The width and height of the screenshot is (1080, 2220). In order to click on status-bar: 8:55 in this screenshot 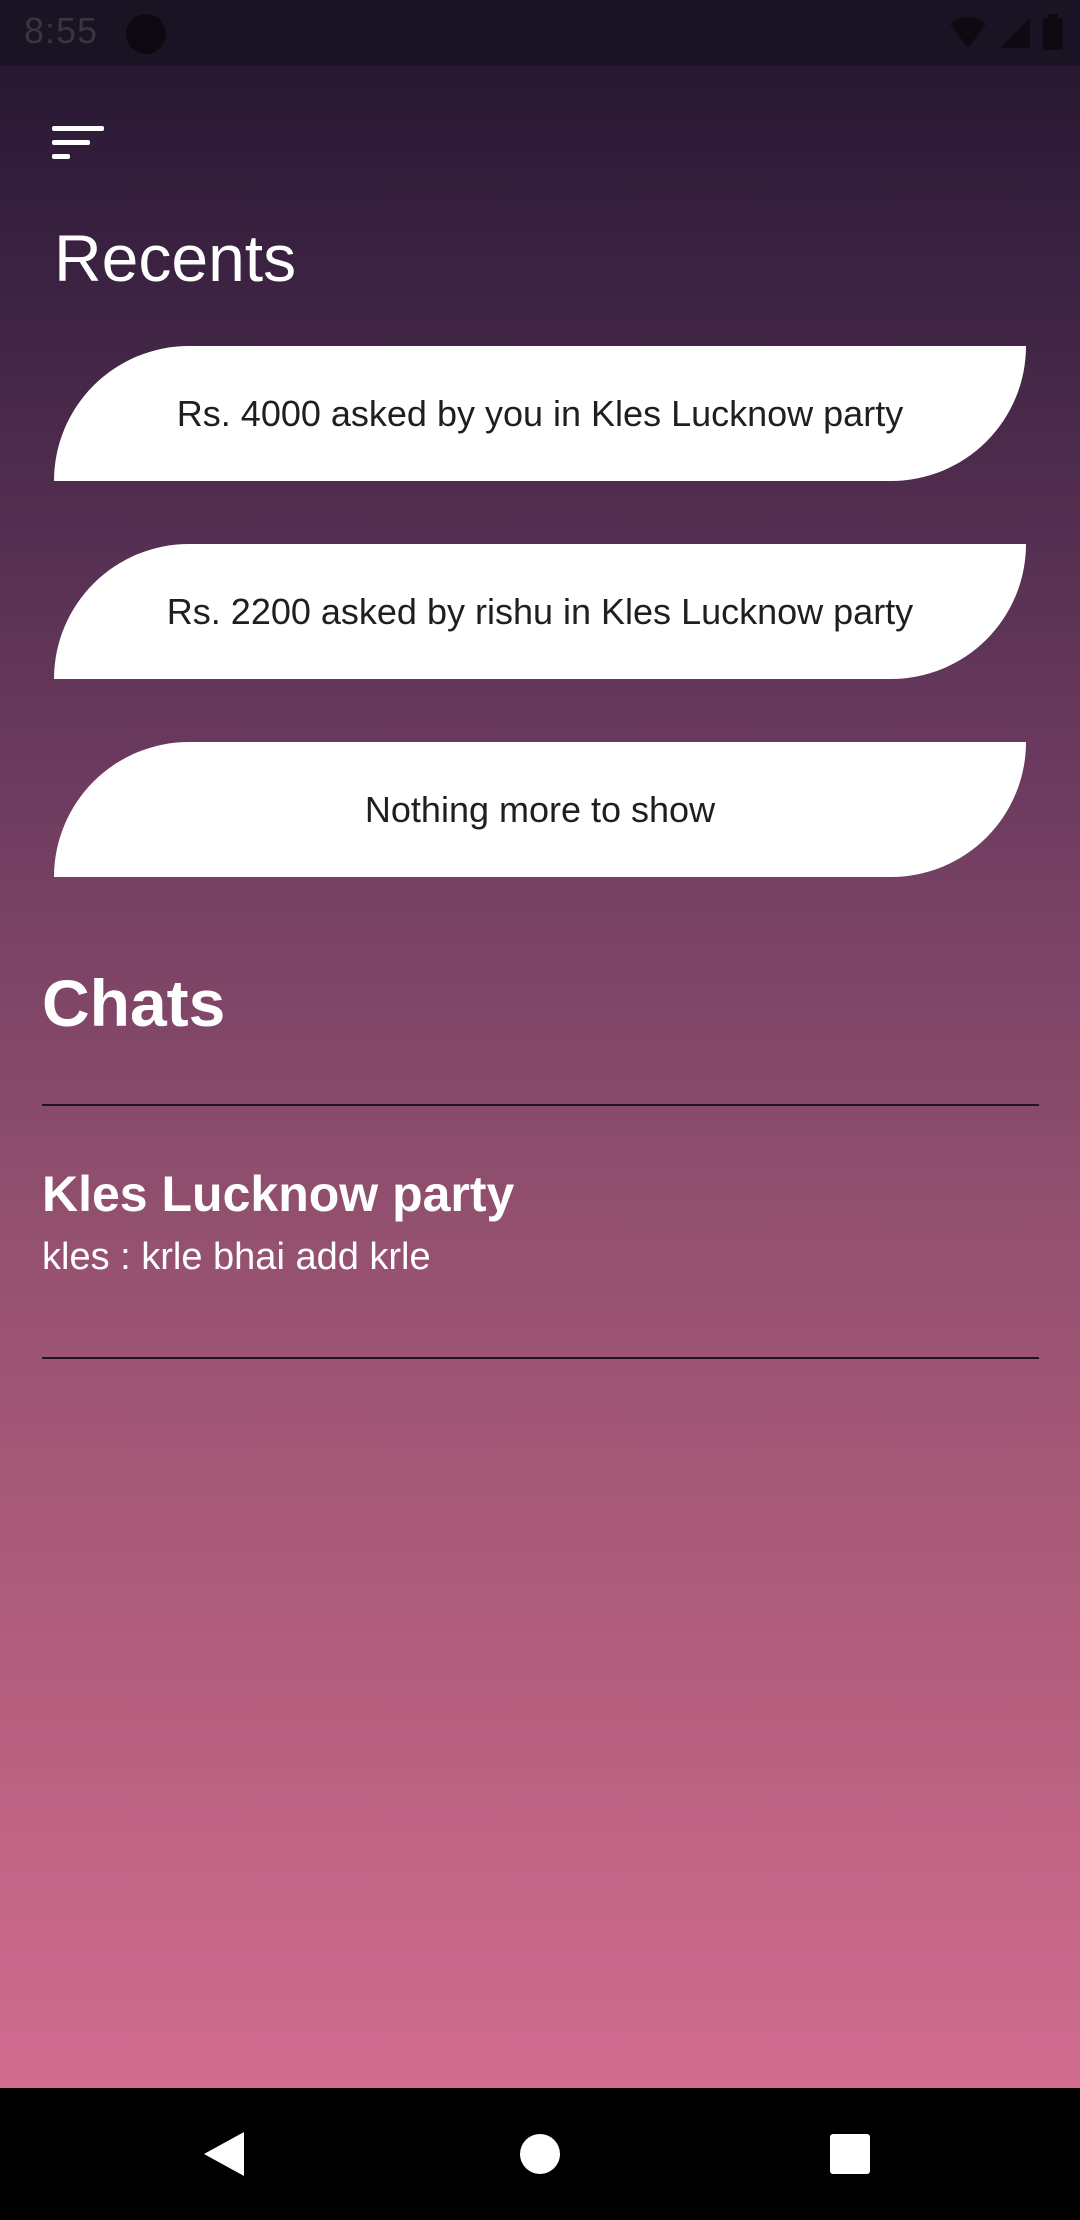, I will do `click(540, 33)`.